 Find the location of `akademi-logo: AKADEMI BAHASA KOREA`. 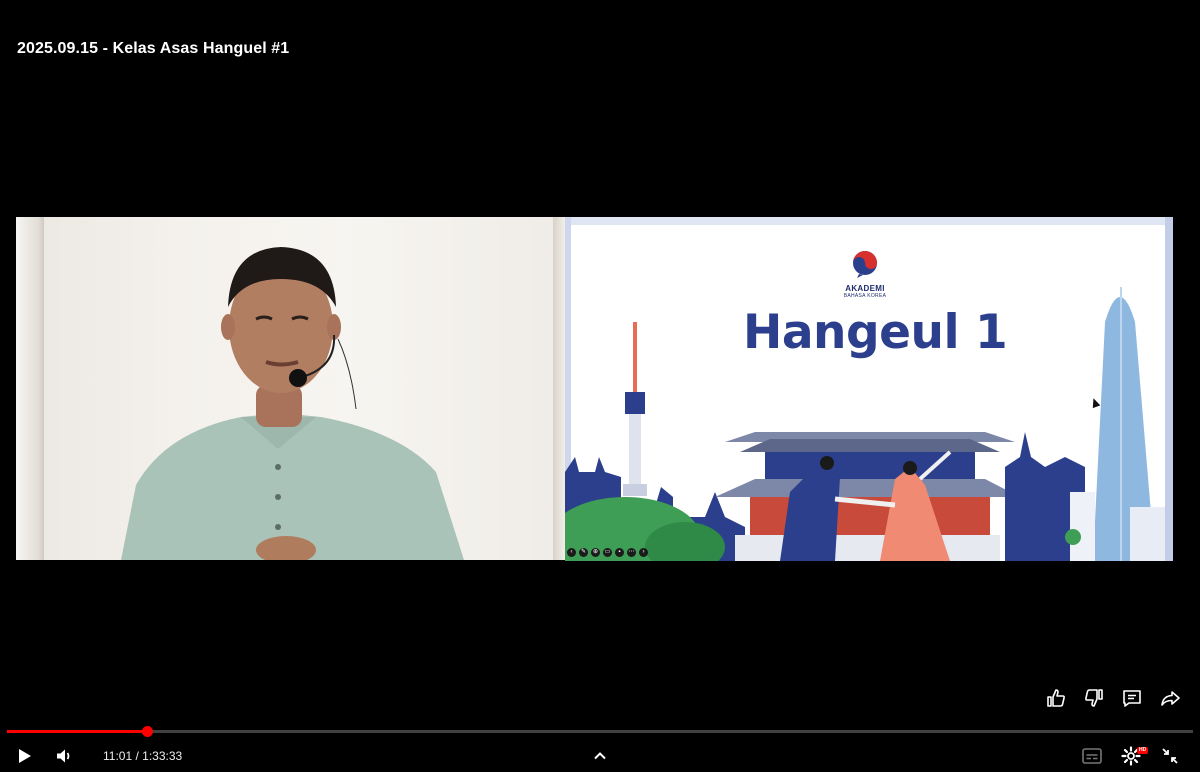

akademi-logo: AKADEMI BAHASA KOREA is located at coordinates (865, 274).